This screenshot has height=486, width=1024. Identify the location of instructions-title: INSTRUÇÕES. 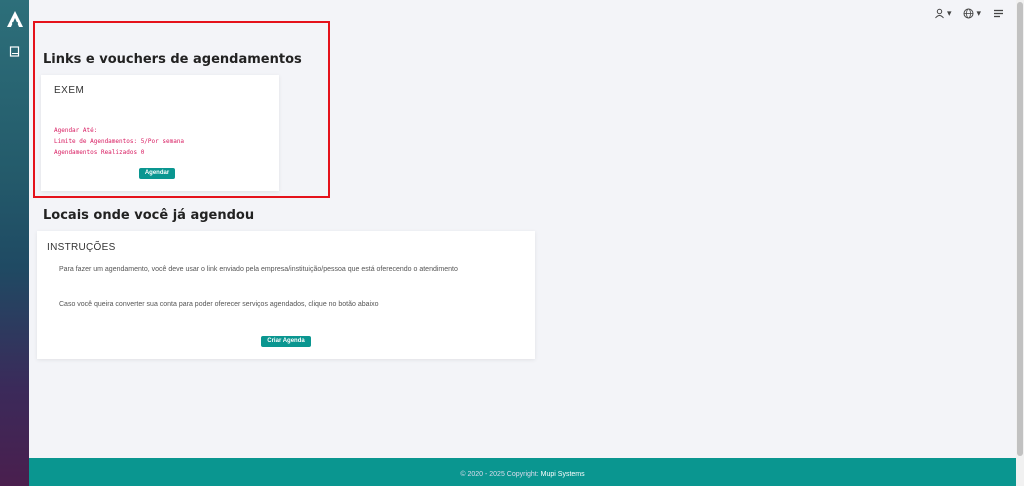
(81, 247).